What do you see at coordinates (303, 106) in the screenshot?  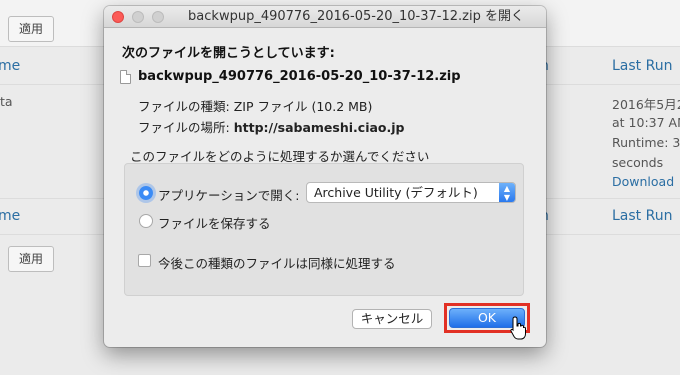 I see `file-type-value: ZIP ファイル (10.2 MB)` at bounding box center [303, 106].